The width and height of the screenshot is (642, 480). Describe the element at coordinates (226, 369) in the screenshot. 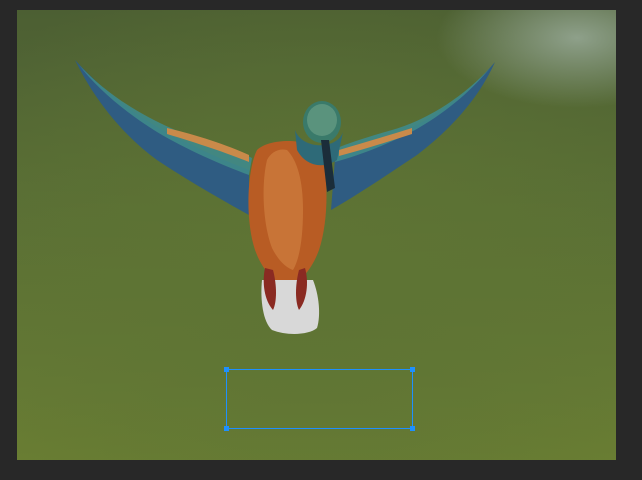

I see `selection-handle-top-left` at that location.